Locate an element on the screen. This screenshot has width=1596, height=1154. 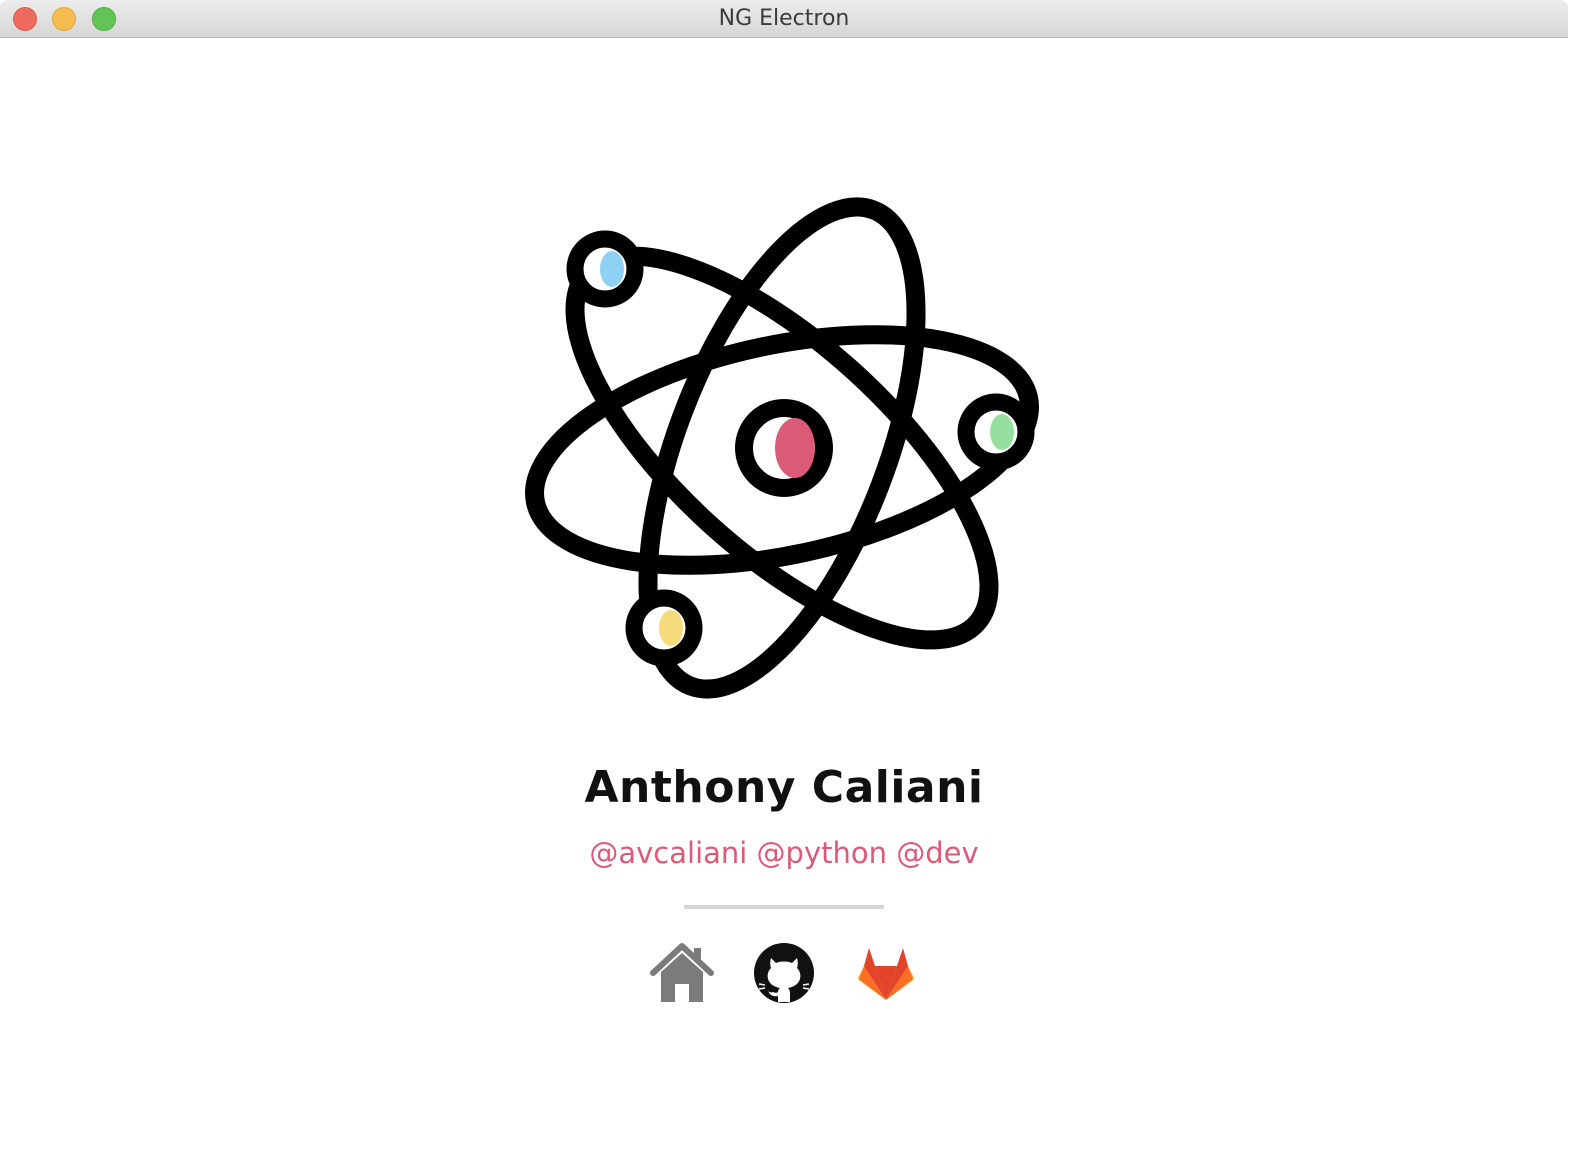
electron-blue-icon is located at coordinates (605, 269).